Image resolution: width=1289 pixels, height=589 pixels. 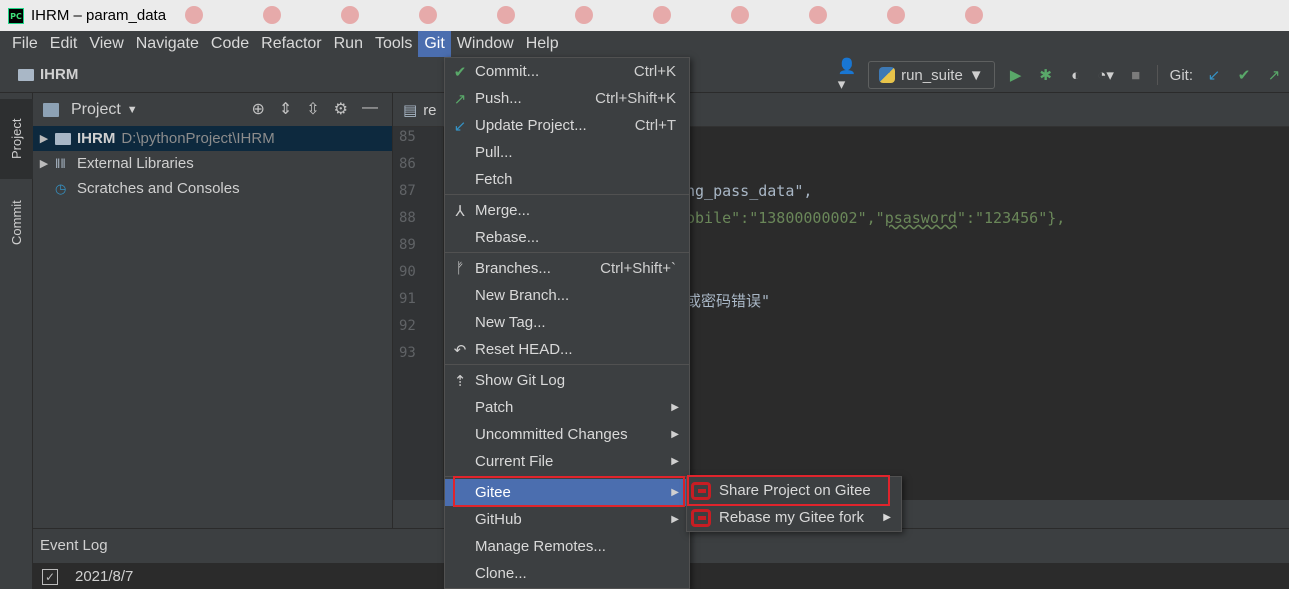 What do you see at coordinates (434, 44) in the screenshot?
I see `menu-git: Git` at bounding box center [434, 44].